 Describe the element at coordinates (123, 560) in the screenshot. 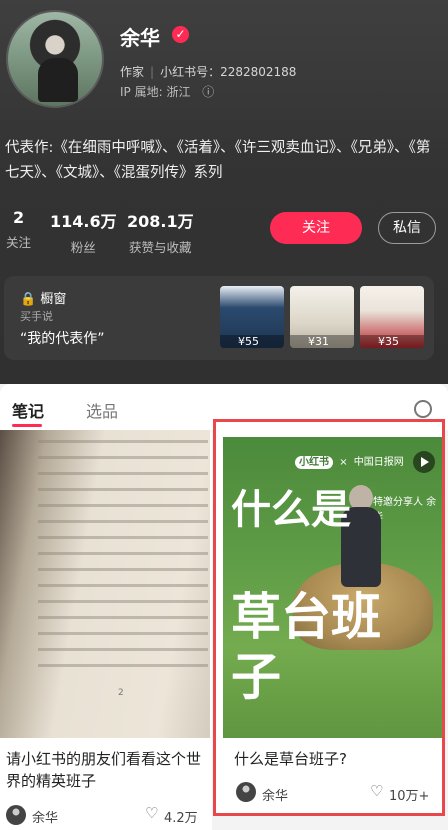

I see `book-text-lines` at that location.